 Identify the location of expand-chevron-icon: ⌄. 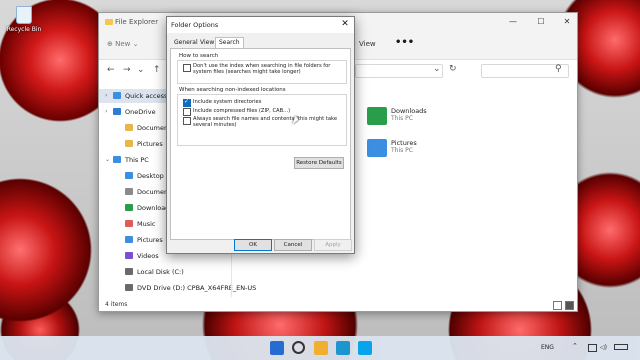
(107, 160).